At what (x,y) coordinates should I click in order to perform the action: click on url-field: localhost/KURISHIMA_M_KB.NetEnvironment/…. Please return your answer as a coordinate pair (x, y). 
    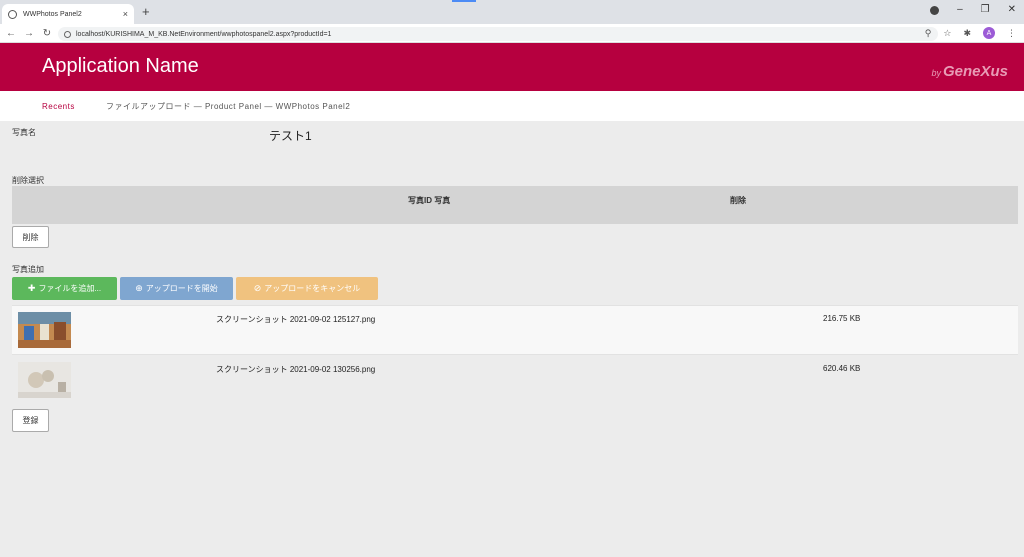
    Looking at the image, I should click on (498, 34).